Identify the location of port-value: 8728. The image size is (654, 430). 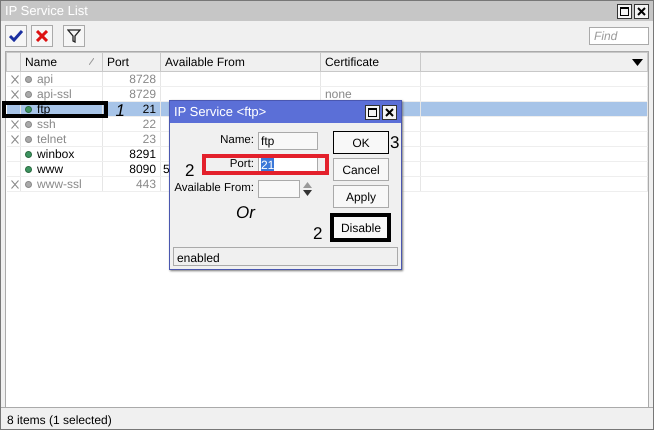
(142, 79).